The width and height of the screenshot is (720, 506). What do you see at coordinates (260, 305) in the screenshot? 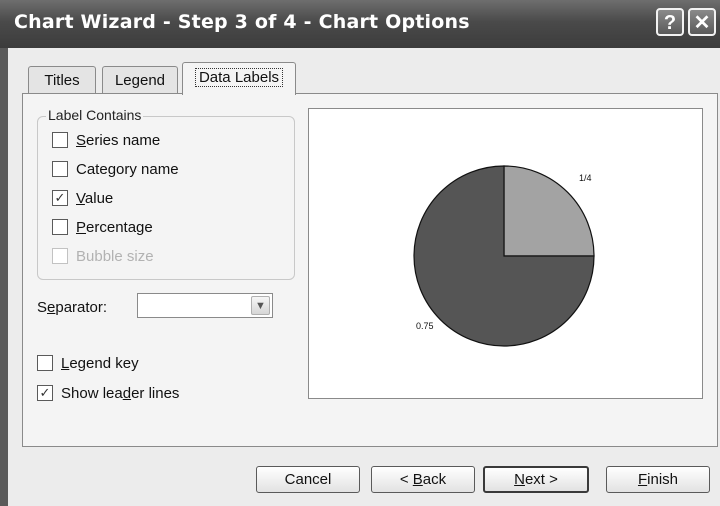
I see `chevron-down-icon: ▼` at bounding box center [260, 305].